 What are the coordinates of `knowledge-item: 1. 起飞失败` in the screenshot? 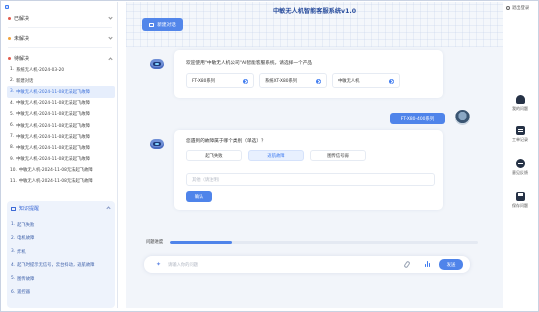 It's located at (62, 225).